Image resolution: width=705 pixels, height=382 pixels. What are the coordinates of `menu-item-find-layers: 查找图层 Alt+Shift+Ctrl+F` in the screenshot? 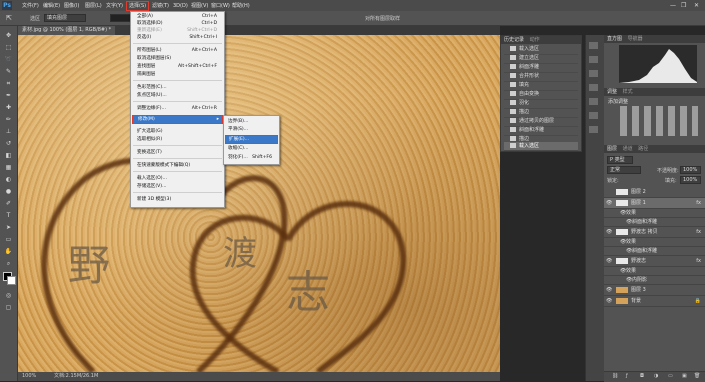 It's located at (178, 66).